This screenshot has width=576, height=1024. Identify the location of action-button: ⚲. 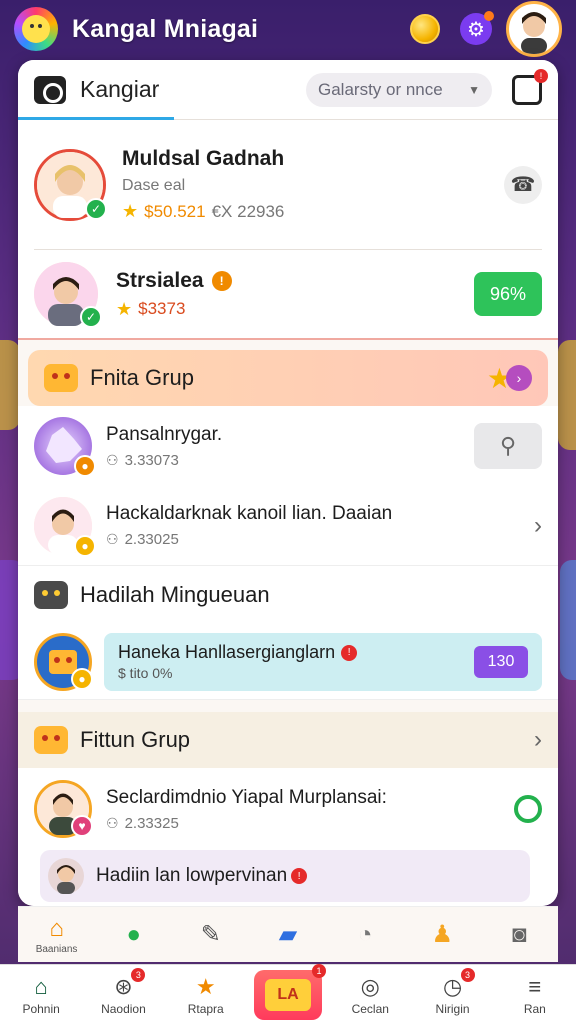
(508, 446).